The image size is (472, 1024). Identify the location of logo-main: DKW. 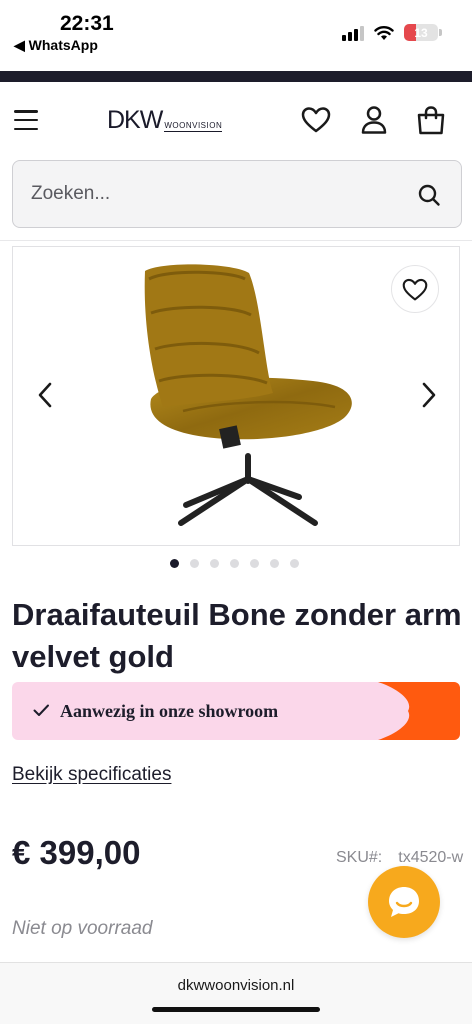
(135, 120).